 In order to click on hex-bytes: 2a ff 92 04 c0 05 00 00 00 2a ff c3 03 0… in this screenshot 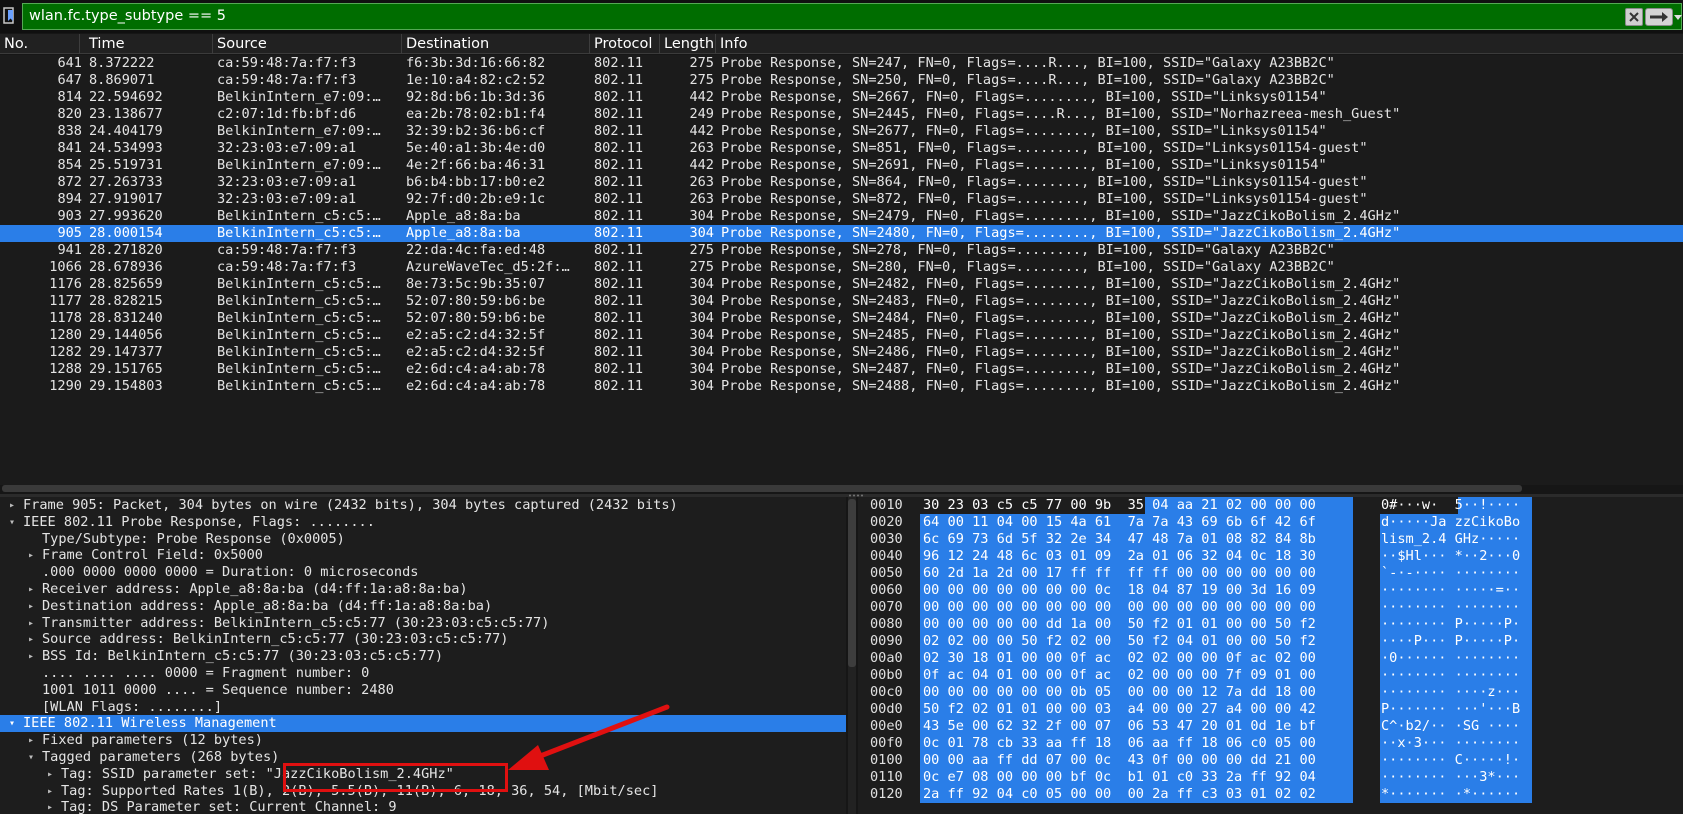, I will do `click(1136, 794)`.